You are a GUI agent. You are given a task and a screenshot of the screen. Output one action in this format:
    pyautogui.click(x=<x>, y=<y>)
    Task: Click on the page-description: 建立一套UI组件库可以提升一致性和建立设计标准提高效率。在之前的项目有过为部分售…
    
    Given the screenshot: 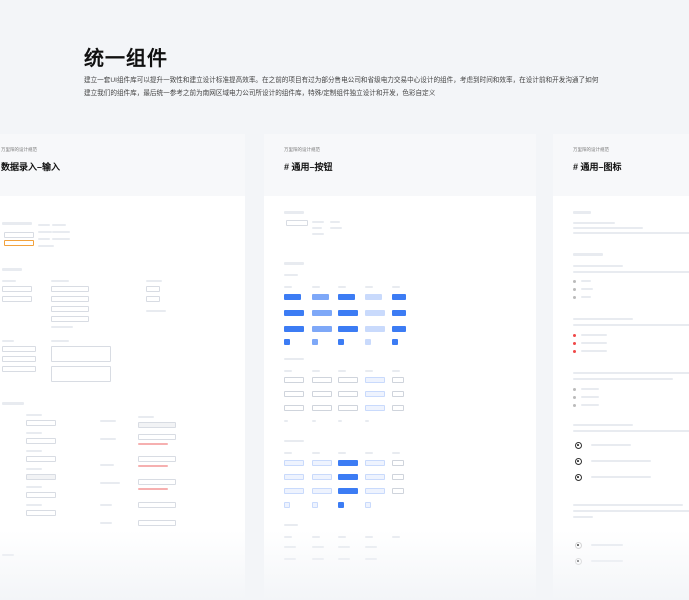 What is the action you would take?
    pyautogui.click(x=341, y=87)
    